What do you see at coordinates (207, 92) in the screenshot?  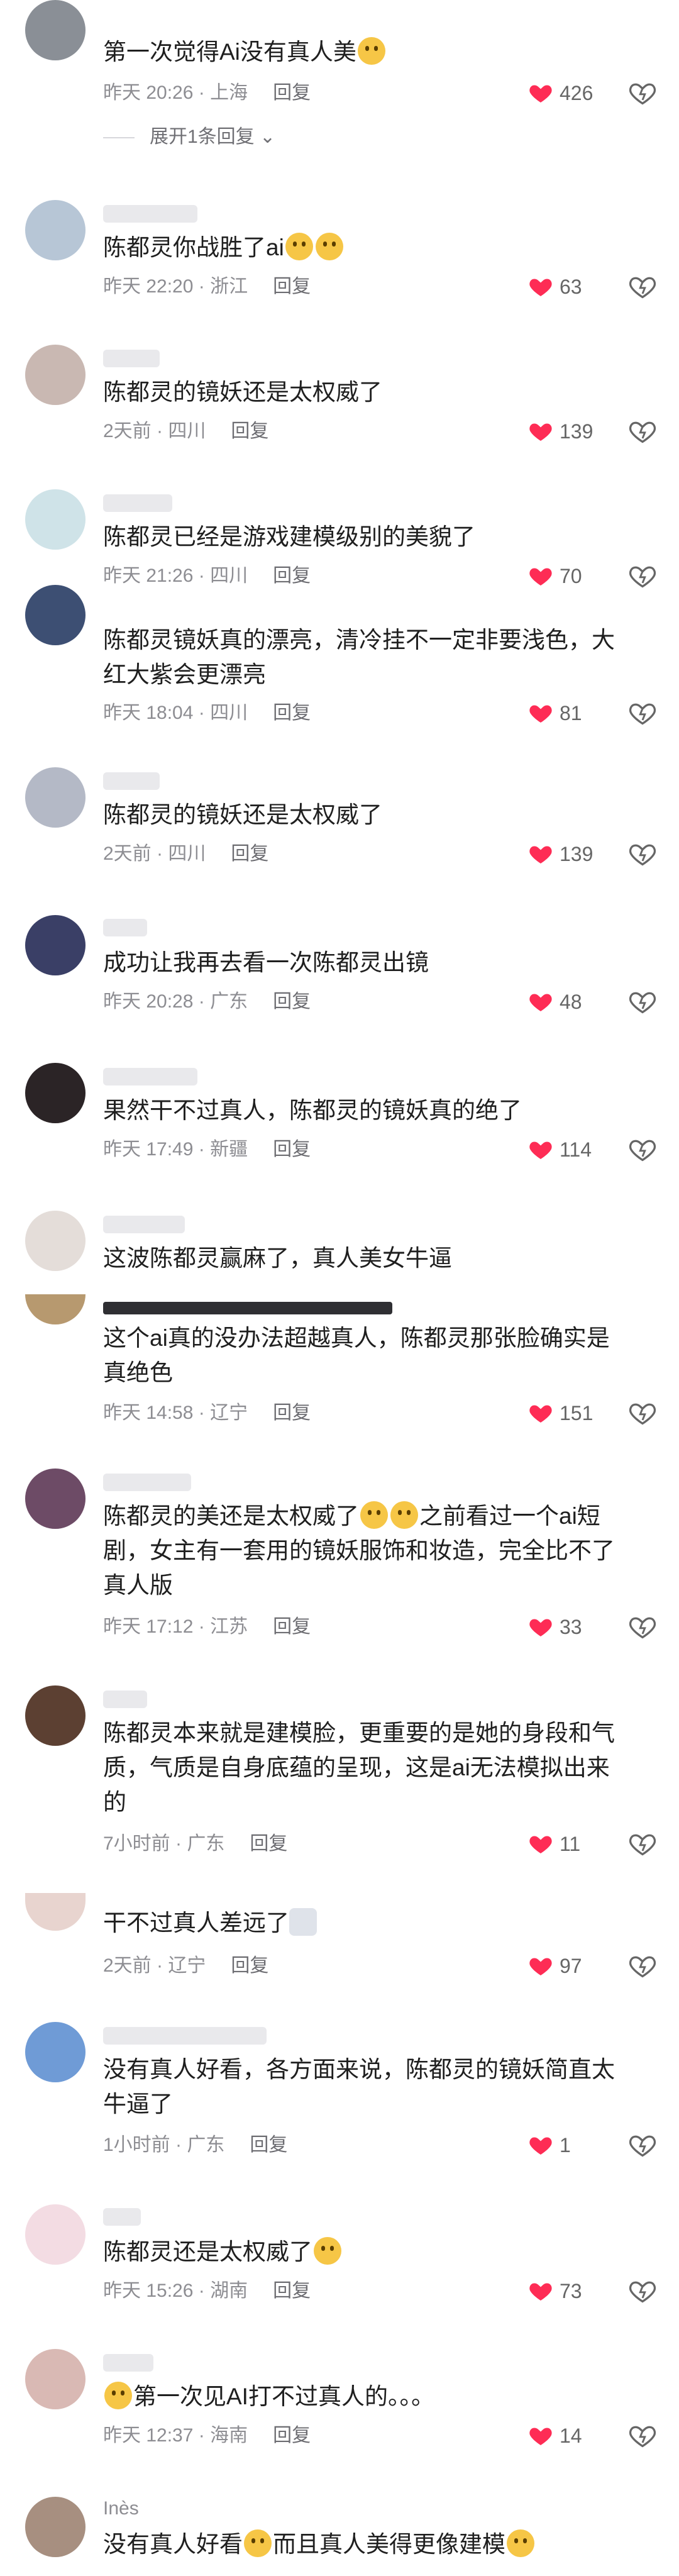 I see `comment-meta: 昨天 20:26 · 上海 回复` at bounding box center [207, 92].